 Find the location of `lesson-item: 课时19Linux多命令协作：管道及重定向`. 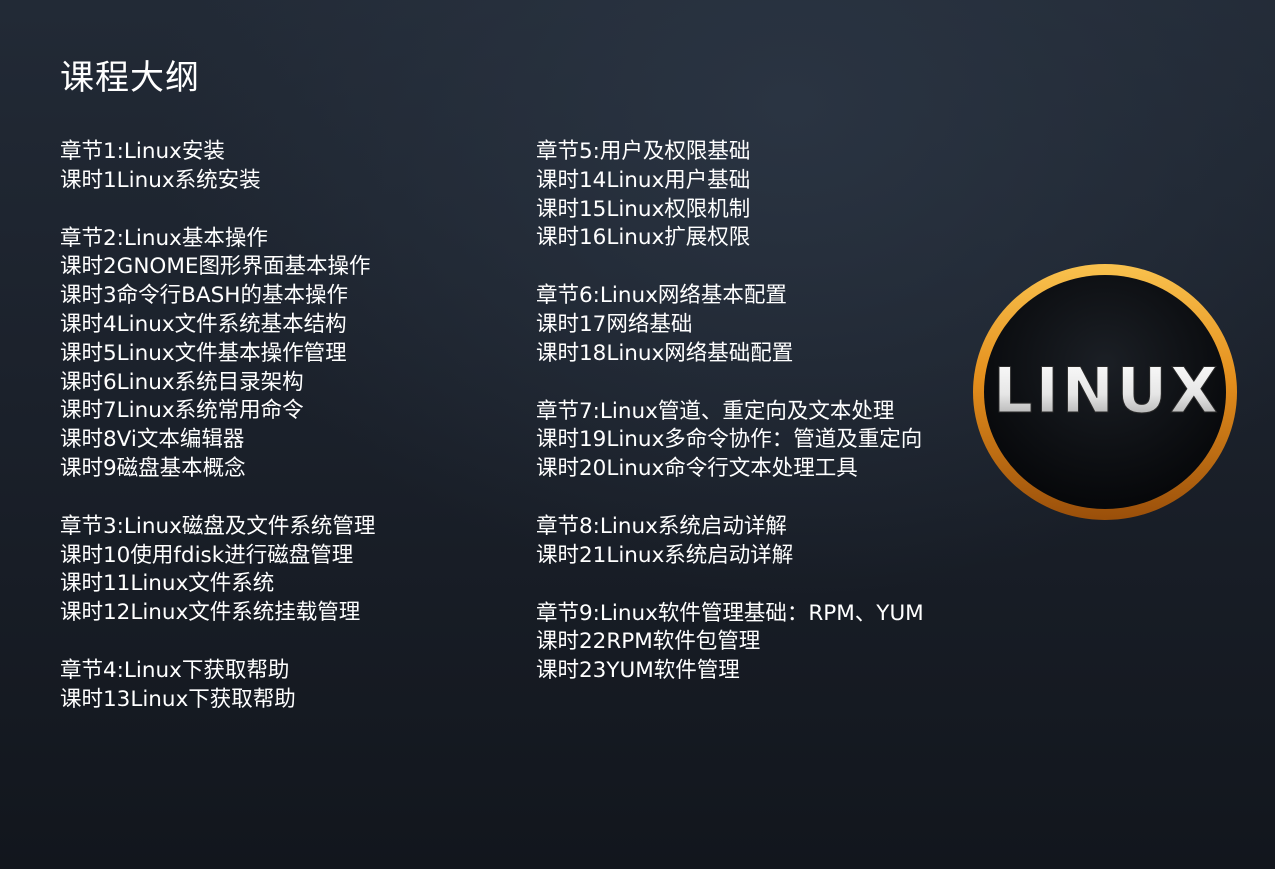

lesson-item: 课时19Linux多命令协作：管道及重定向 is located at coordinates (729, 440).